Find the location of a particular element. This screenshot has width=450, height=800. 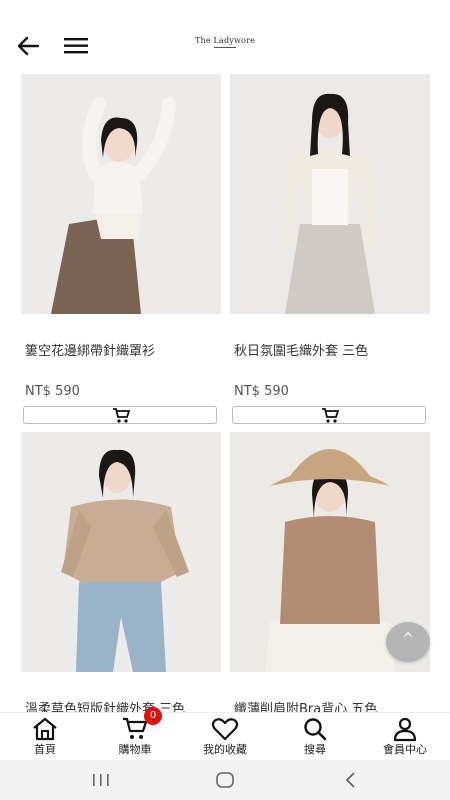

cart-count-badge: 0 is located at coordinates (153, 716).